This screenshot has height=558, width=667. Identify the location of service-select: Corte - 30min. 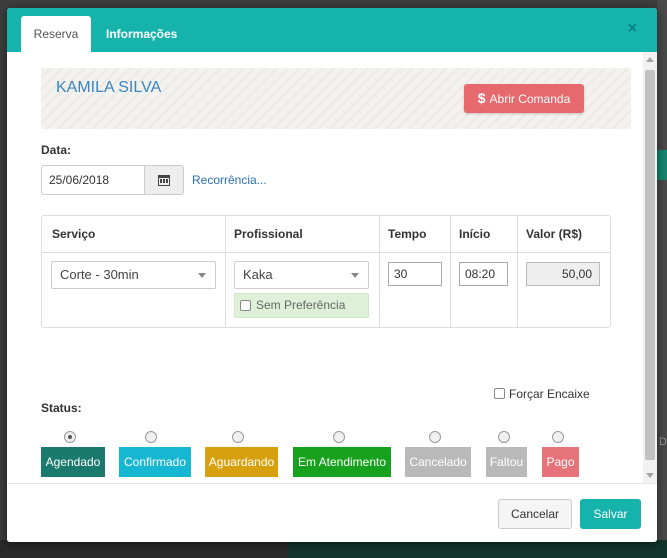
(133, 275).